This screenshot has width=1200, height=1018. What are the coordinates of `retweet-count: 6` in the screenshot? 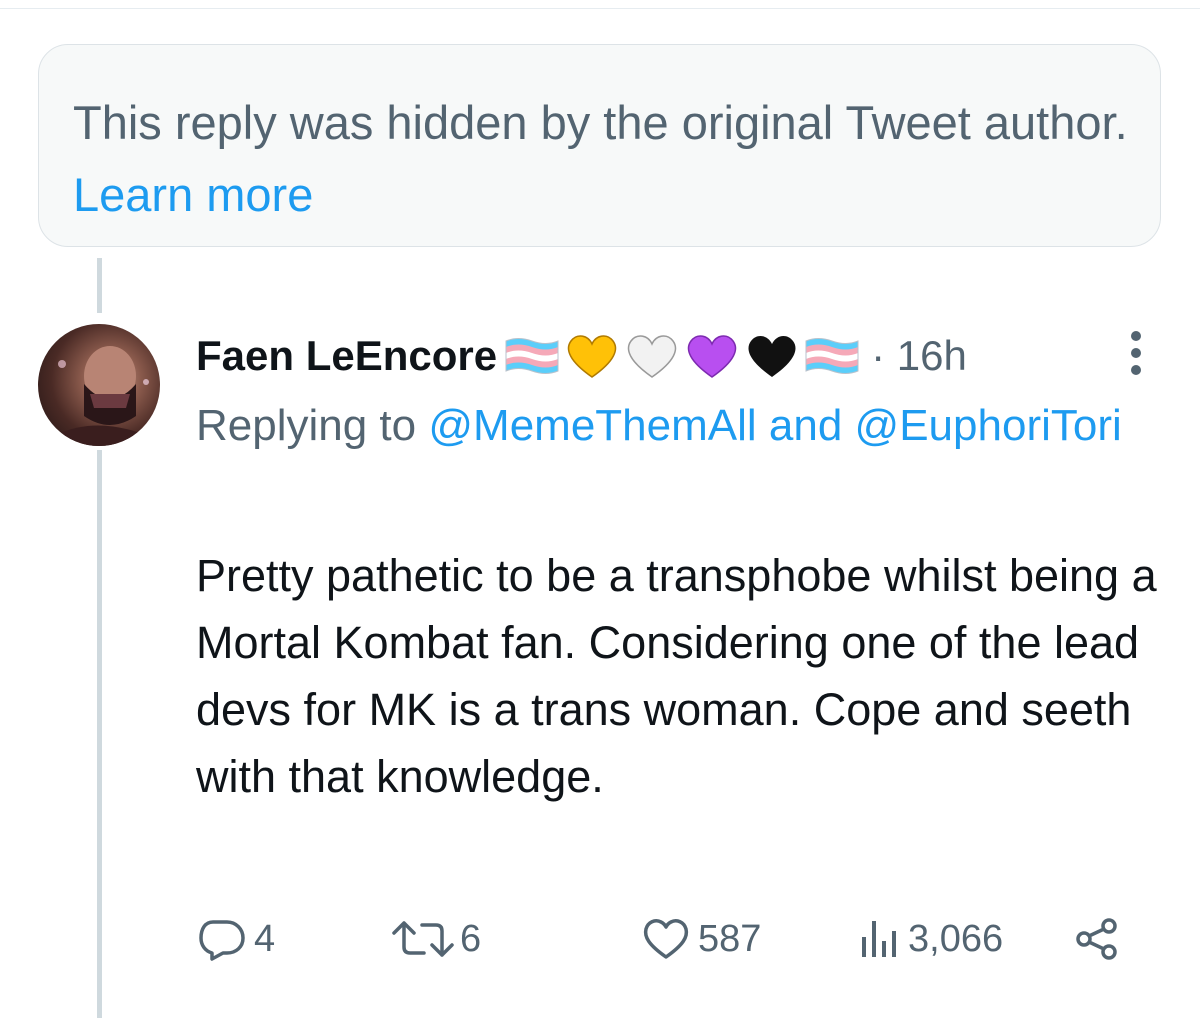 It's located at (471, 938).